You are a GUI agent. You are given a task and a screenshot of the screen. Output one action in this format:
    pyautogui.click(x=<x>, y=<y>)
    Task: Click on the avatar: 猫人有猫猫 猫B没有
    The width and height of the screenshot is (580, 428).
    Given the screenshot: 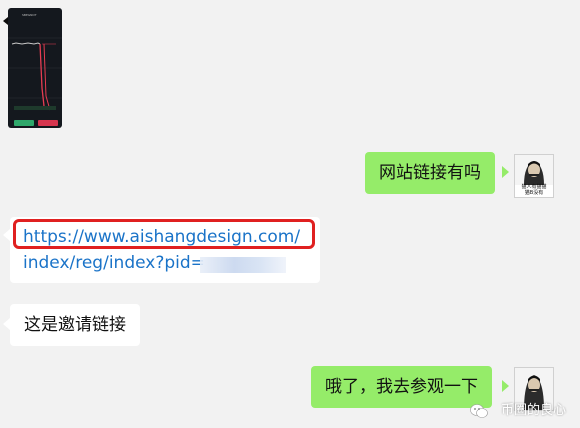 What is the action you would take?
    pyautogui.click(x=534, y=176)
    